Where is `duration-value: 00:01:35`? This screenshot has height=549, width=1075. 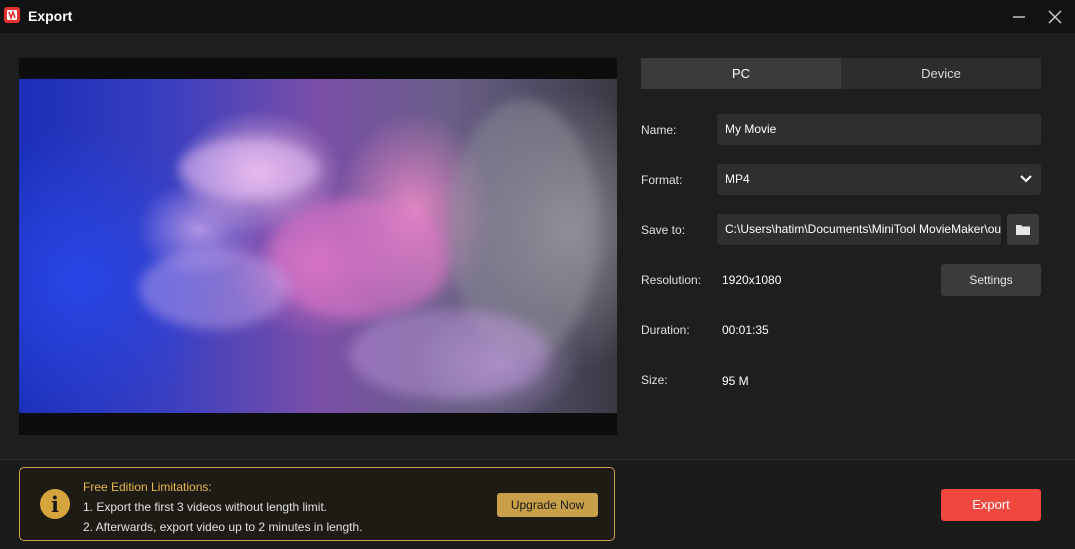
duration-value: 00:01:35 is located at coordinates (745, 330).